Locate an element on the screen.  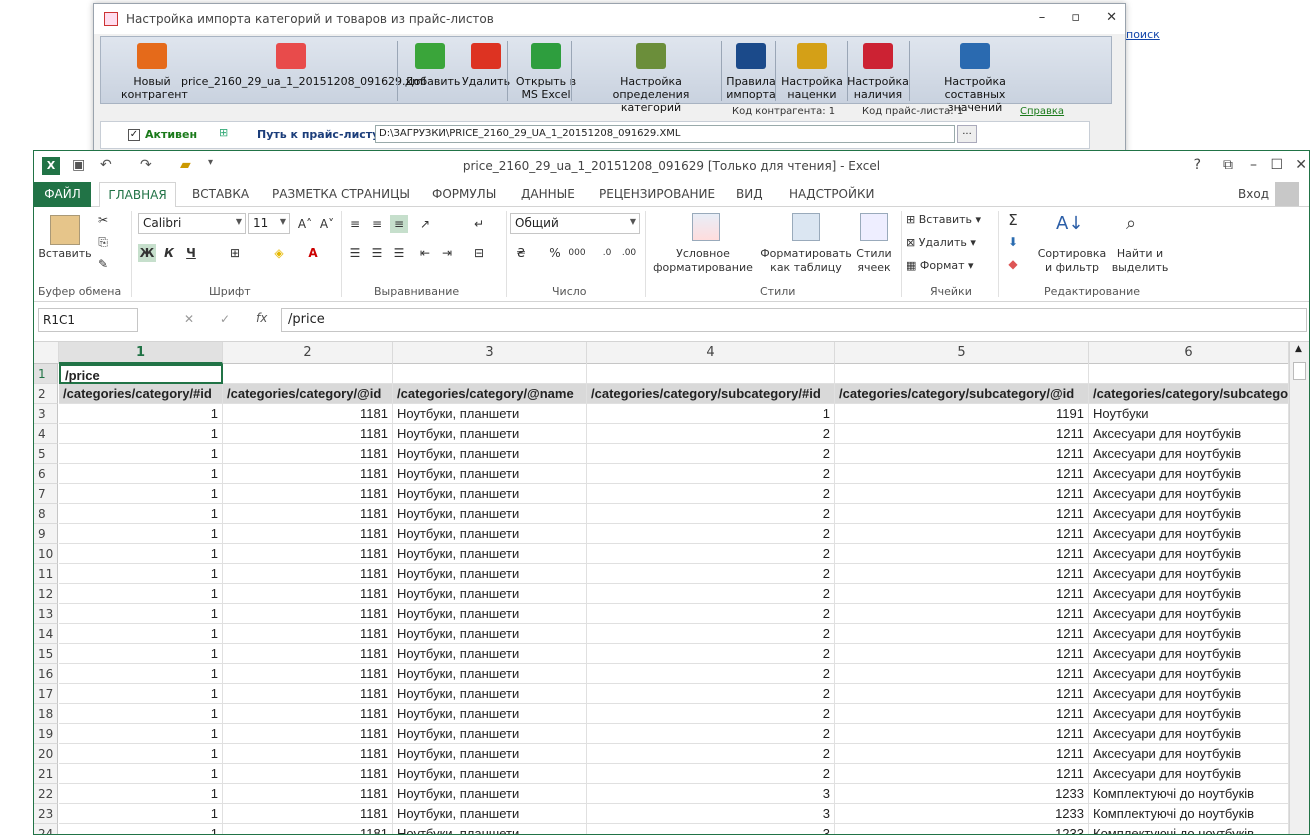
row-header: 9 is located at coordinates (46, 534).